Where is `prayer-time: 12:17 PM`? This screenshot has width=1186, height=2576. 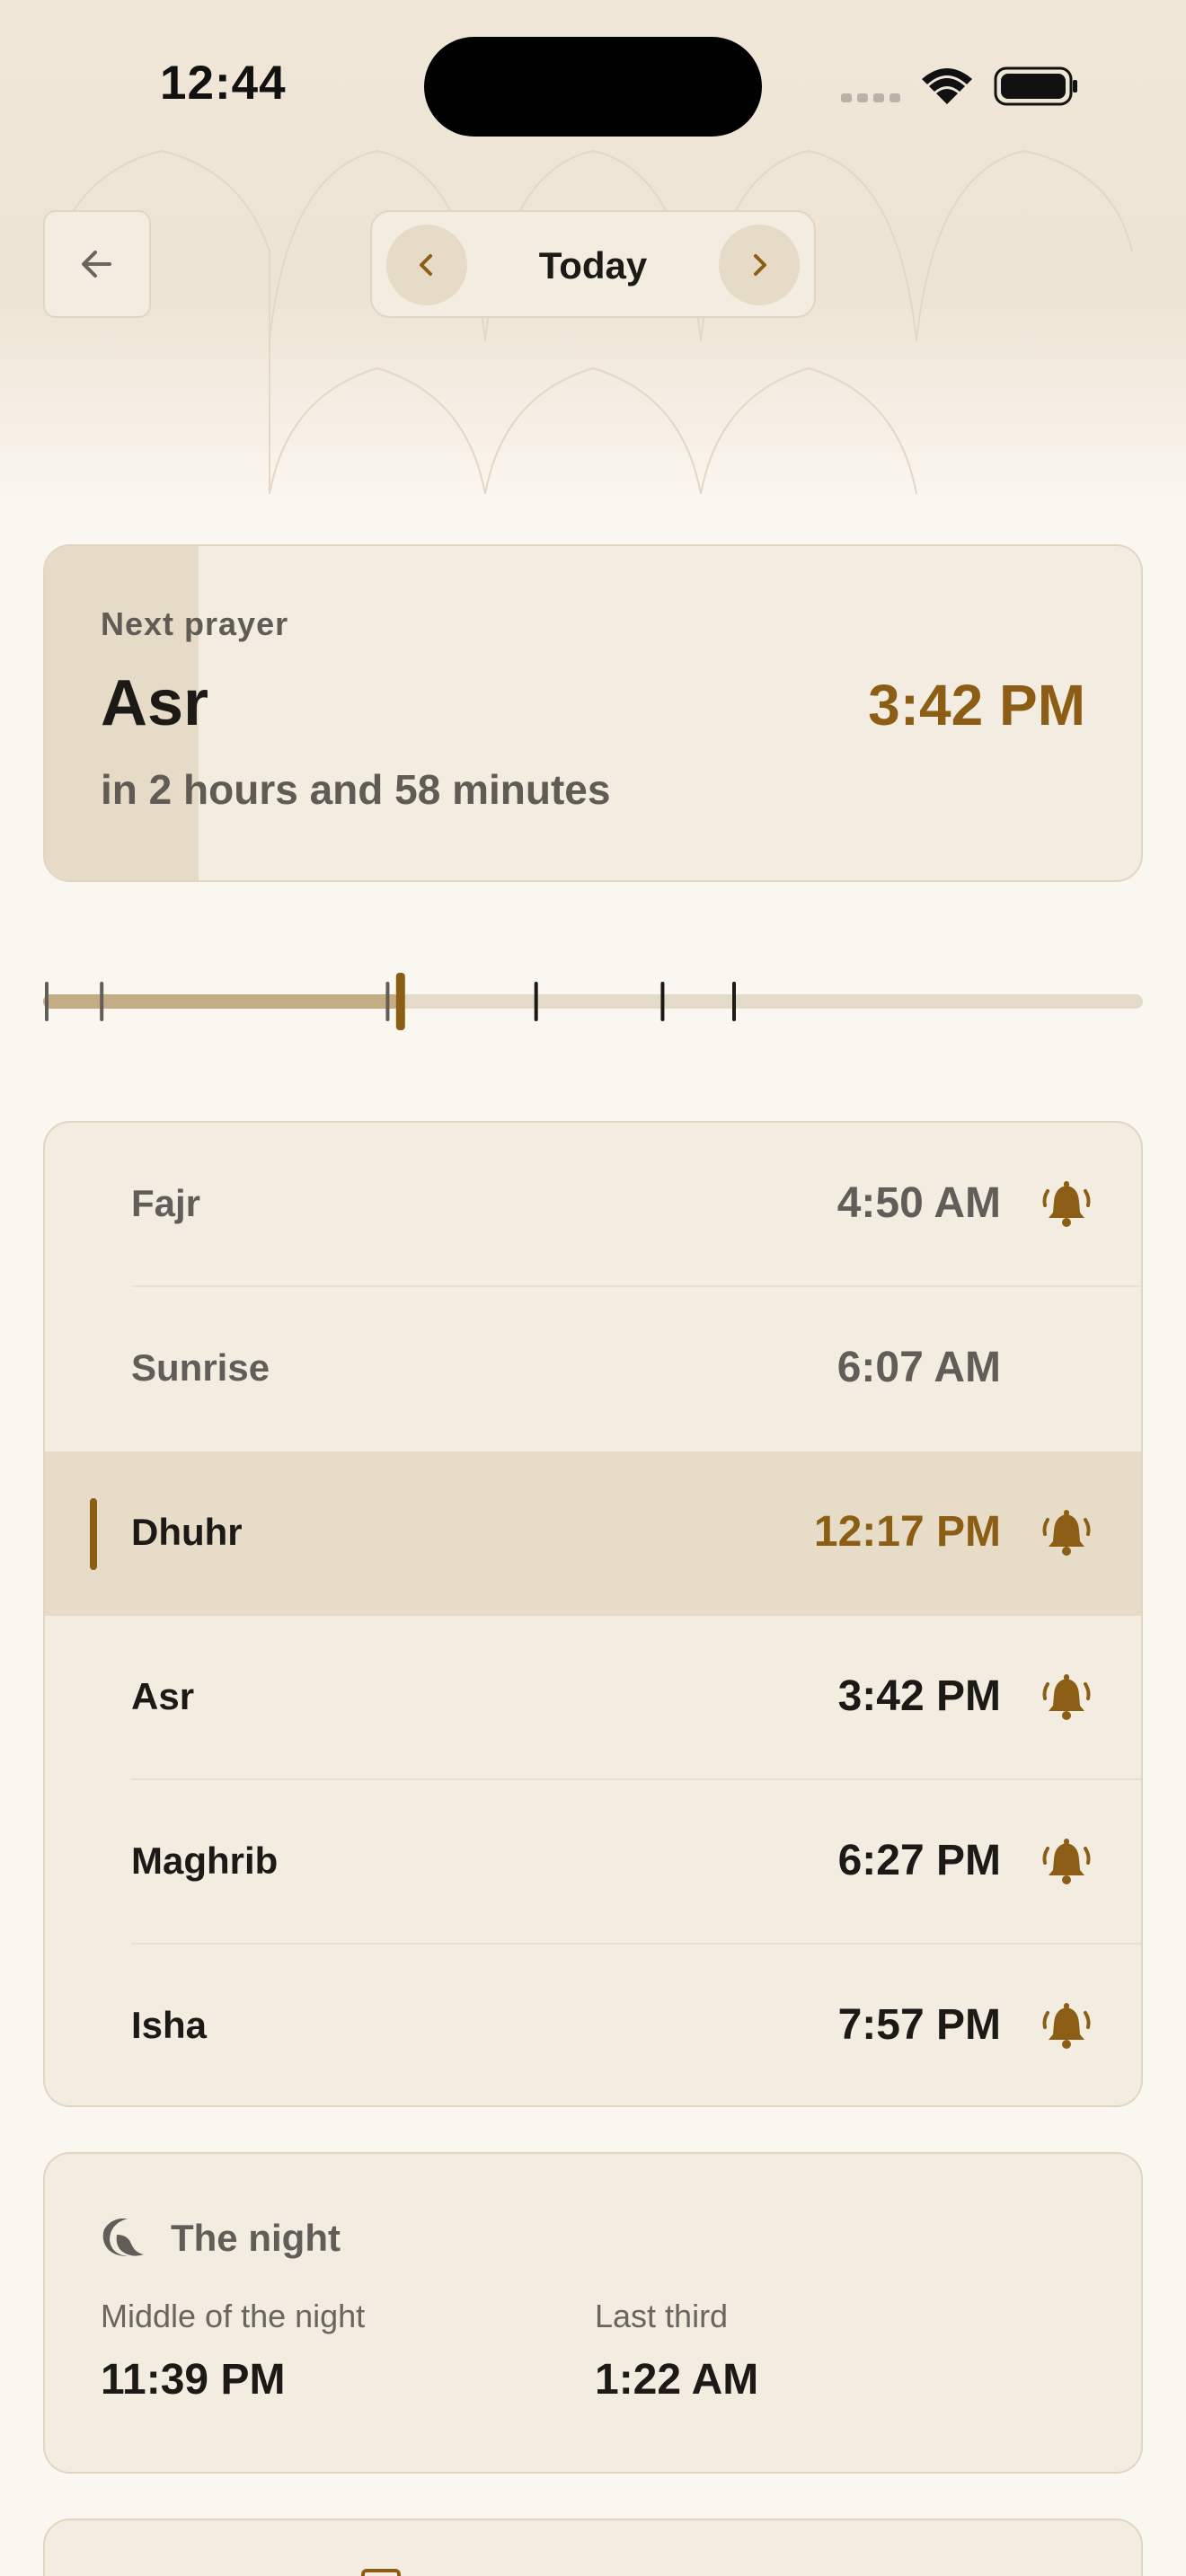
prayer-time: 12:17 PM is located at coordinates (907, 1532).